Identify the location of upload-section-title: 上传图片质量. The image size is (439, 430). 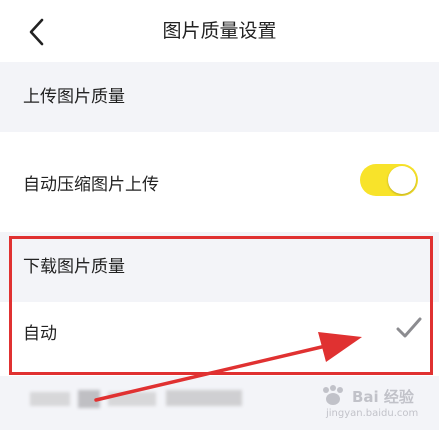
(74, 97).